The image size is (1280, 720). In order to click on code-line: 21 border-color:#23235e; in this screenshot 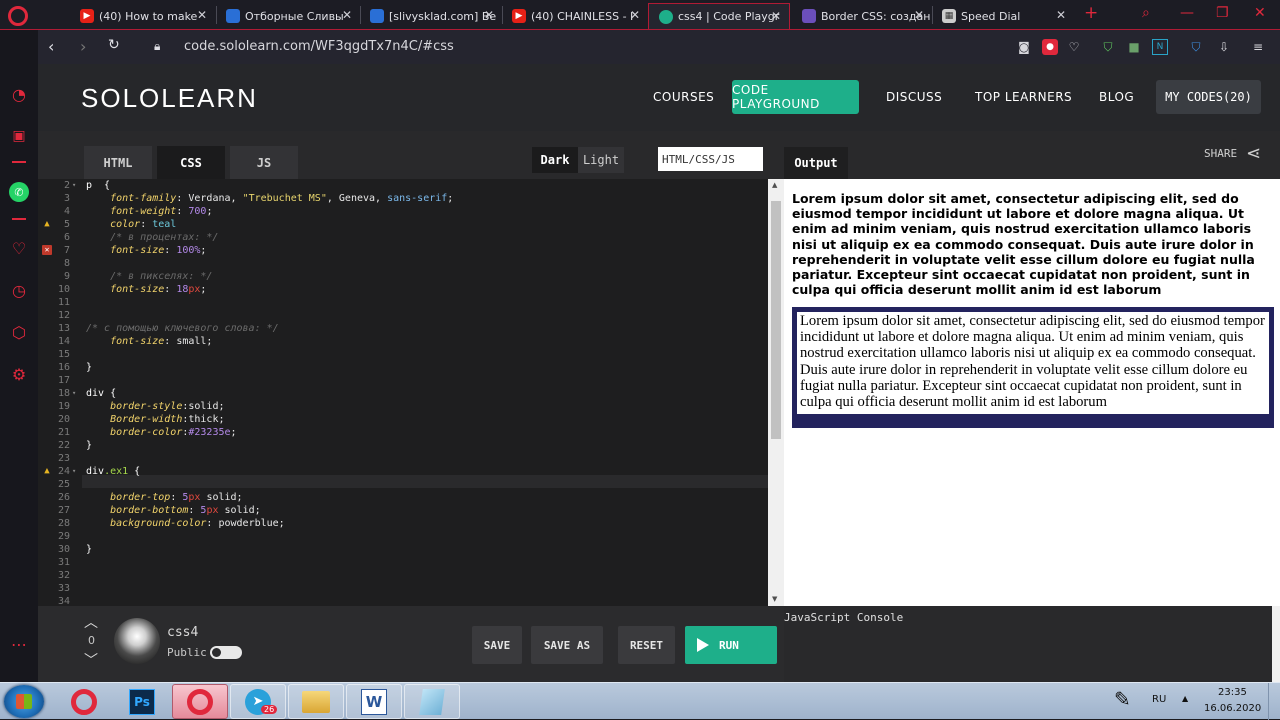, I will do `click(403, 432)`.